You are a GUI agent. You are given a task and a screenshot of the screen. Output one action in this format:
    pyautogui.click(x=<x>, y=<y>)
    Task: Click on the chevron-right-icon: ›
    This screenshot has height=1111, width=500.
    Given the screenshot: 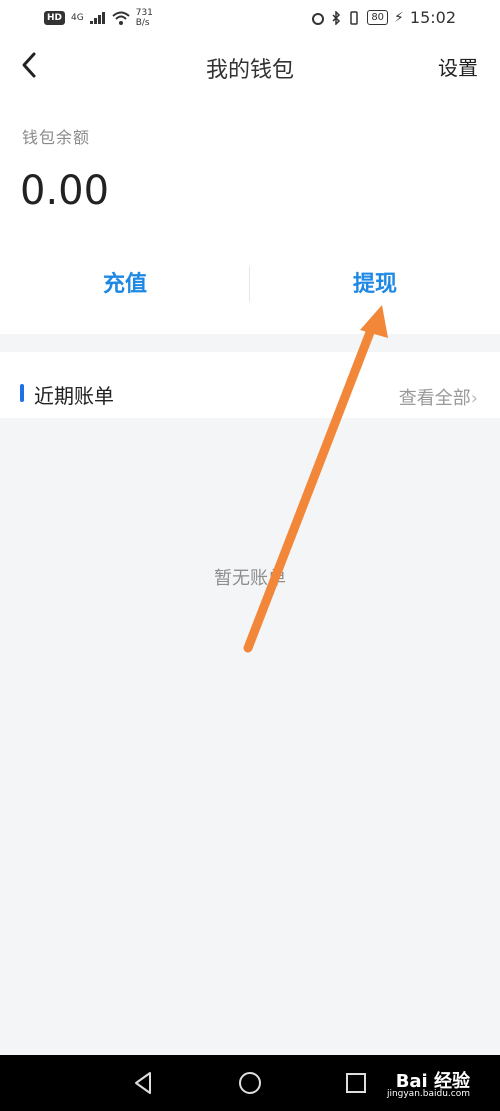 What is the action you would take?
    pyautogui.click(x=474, y=398)
    